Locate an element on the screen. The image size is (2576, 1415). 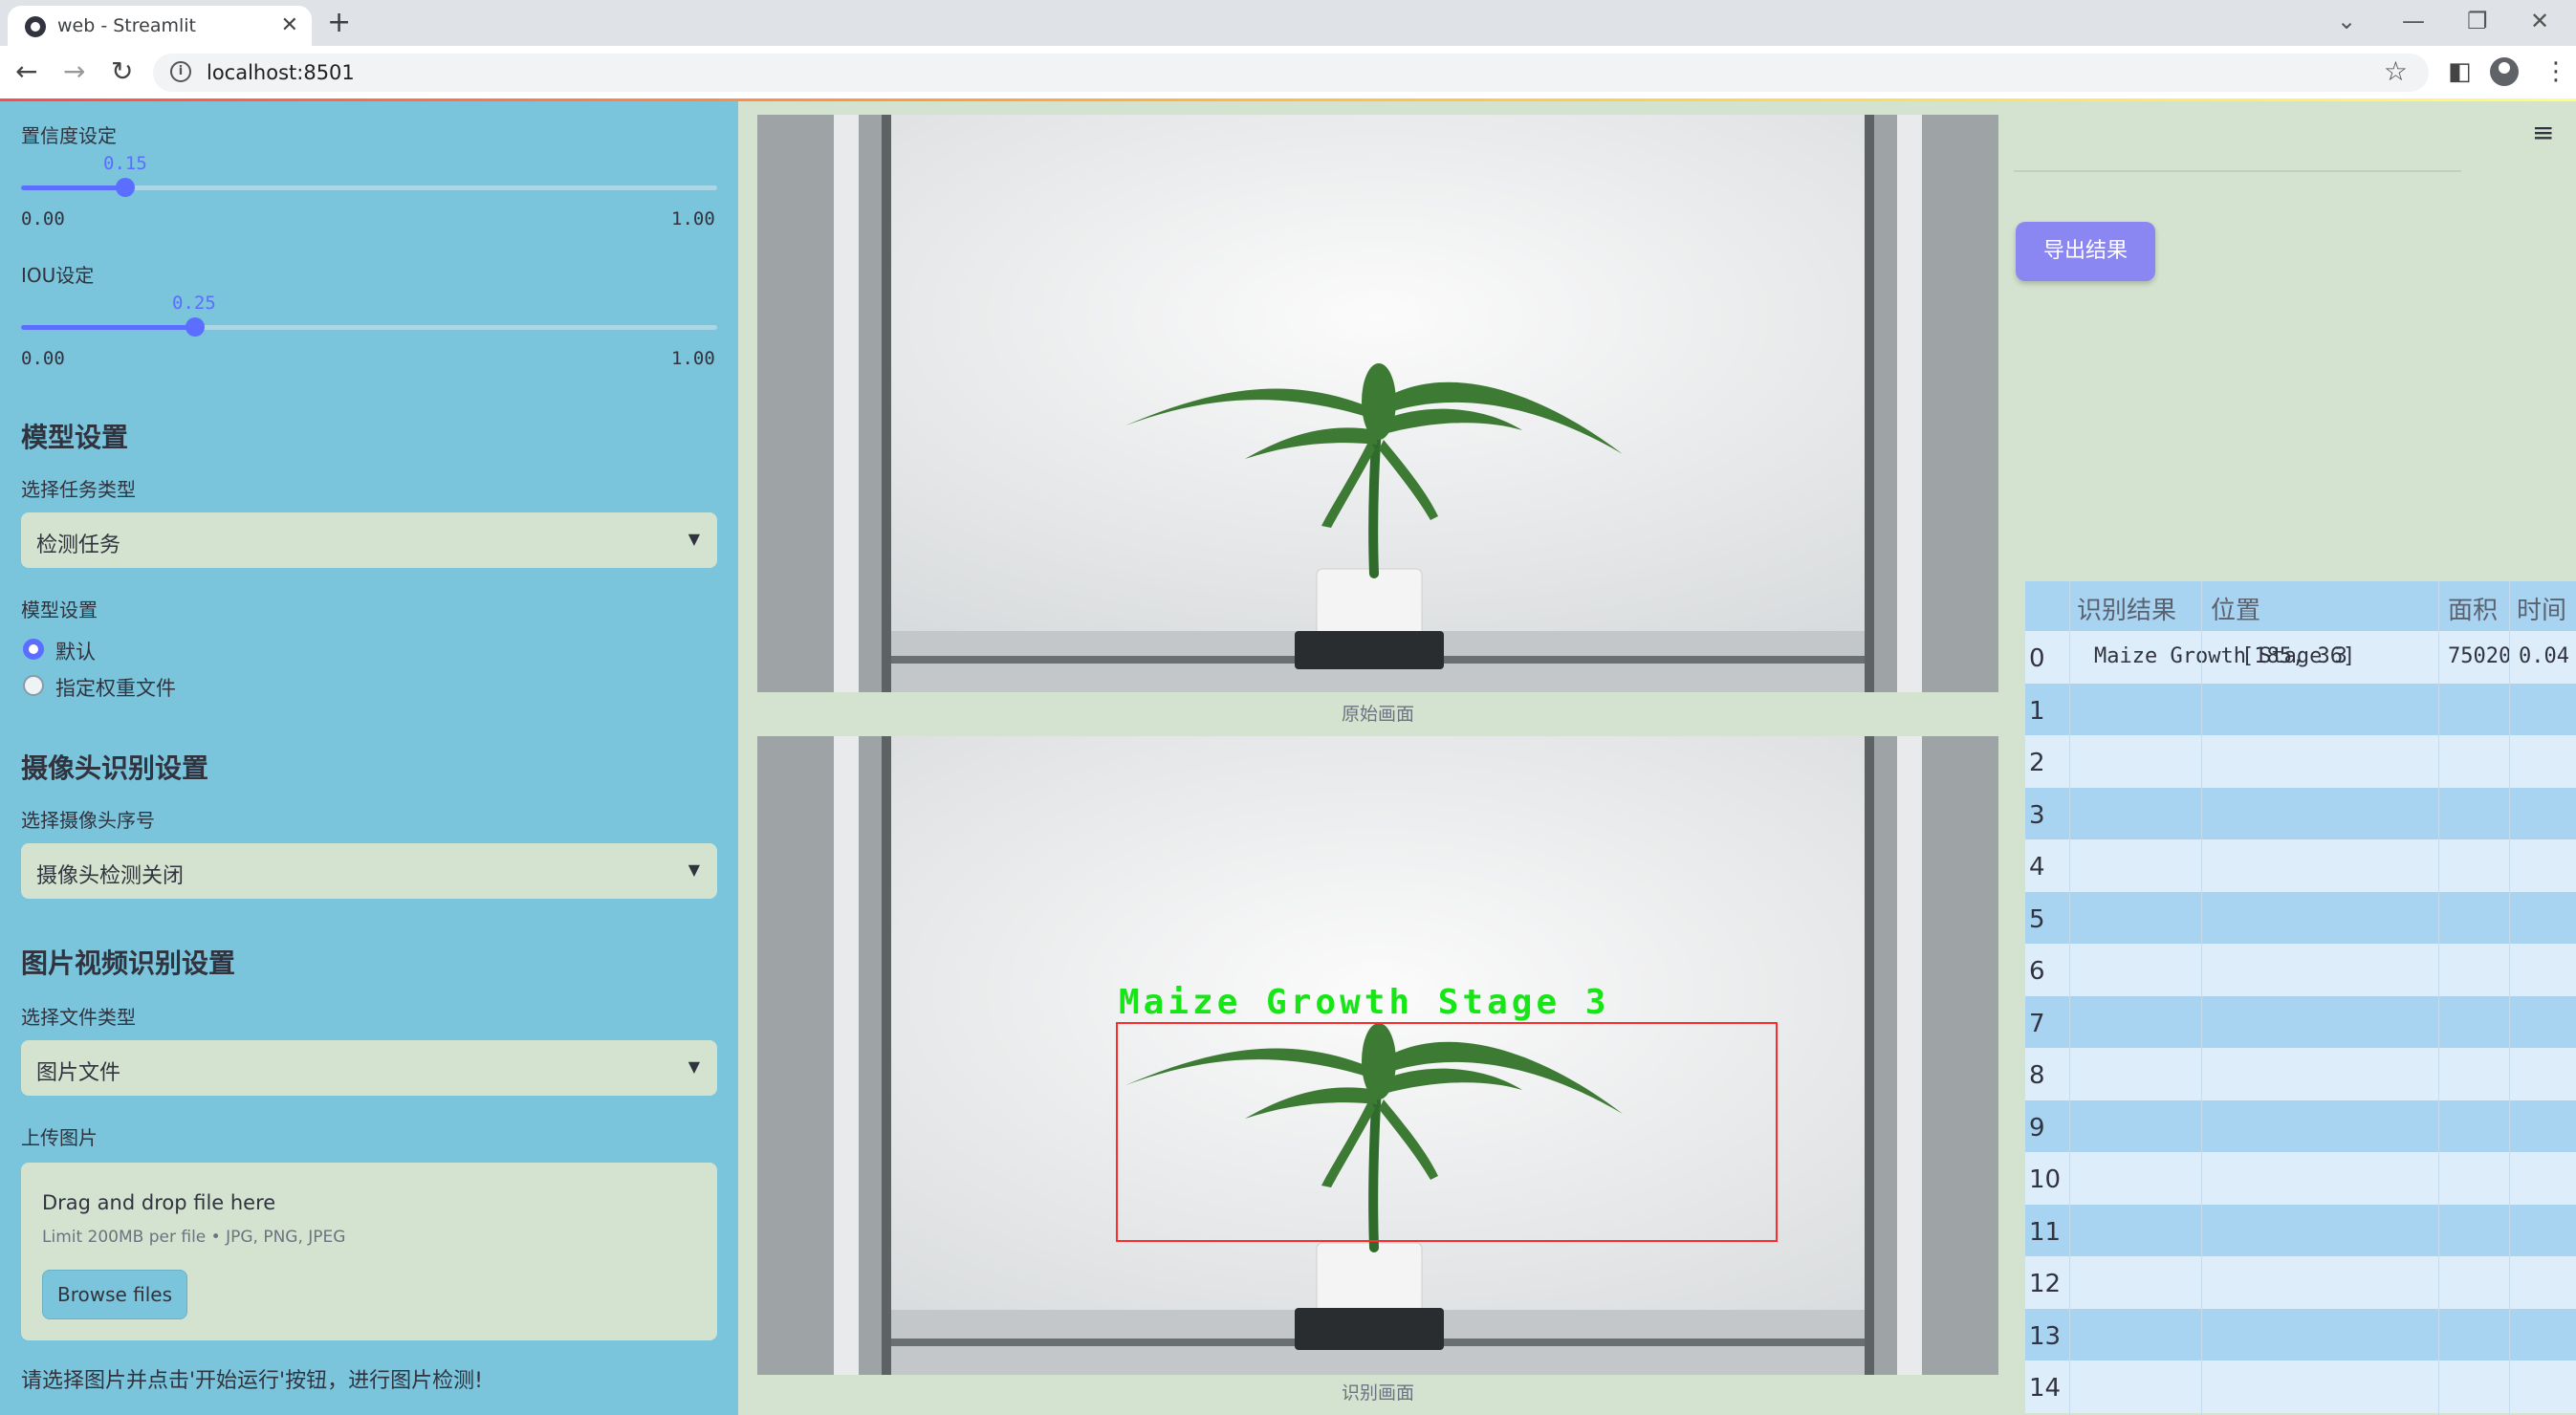
row-index: 0 is located at coordinates (2037, 658).